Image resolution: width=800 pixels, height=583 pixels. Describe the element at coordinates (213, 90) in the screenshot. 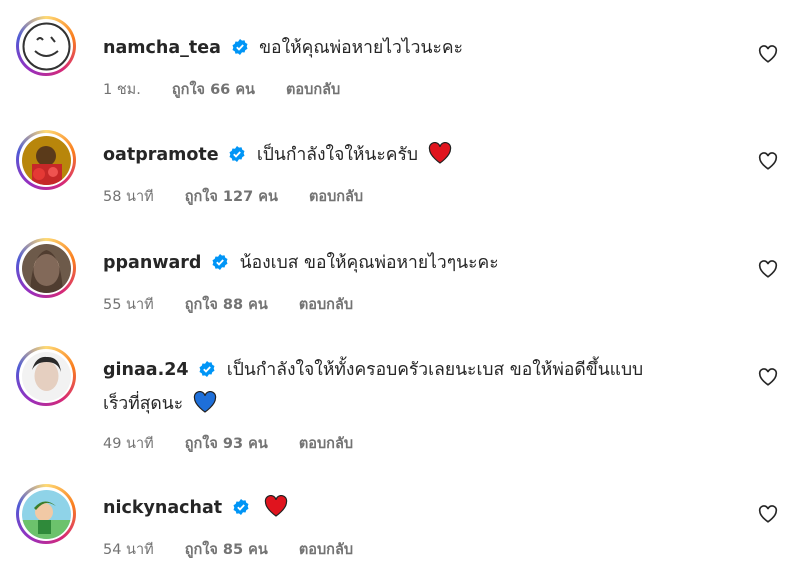

I see `like-count: ถูกใจ 66 คน` at that location.